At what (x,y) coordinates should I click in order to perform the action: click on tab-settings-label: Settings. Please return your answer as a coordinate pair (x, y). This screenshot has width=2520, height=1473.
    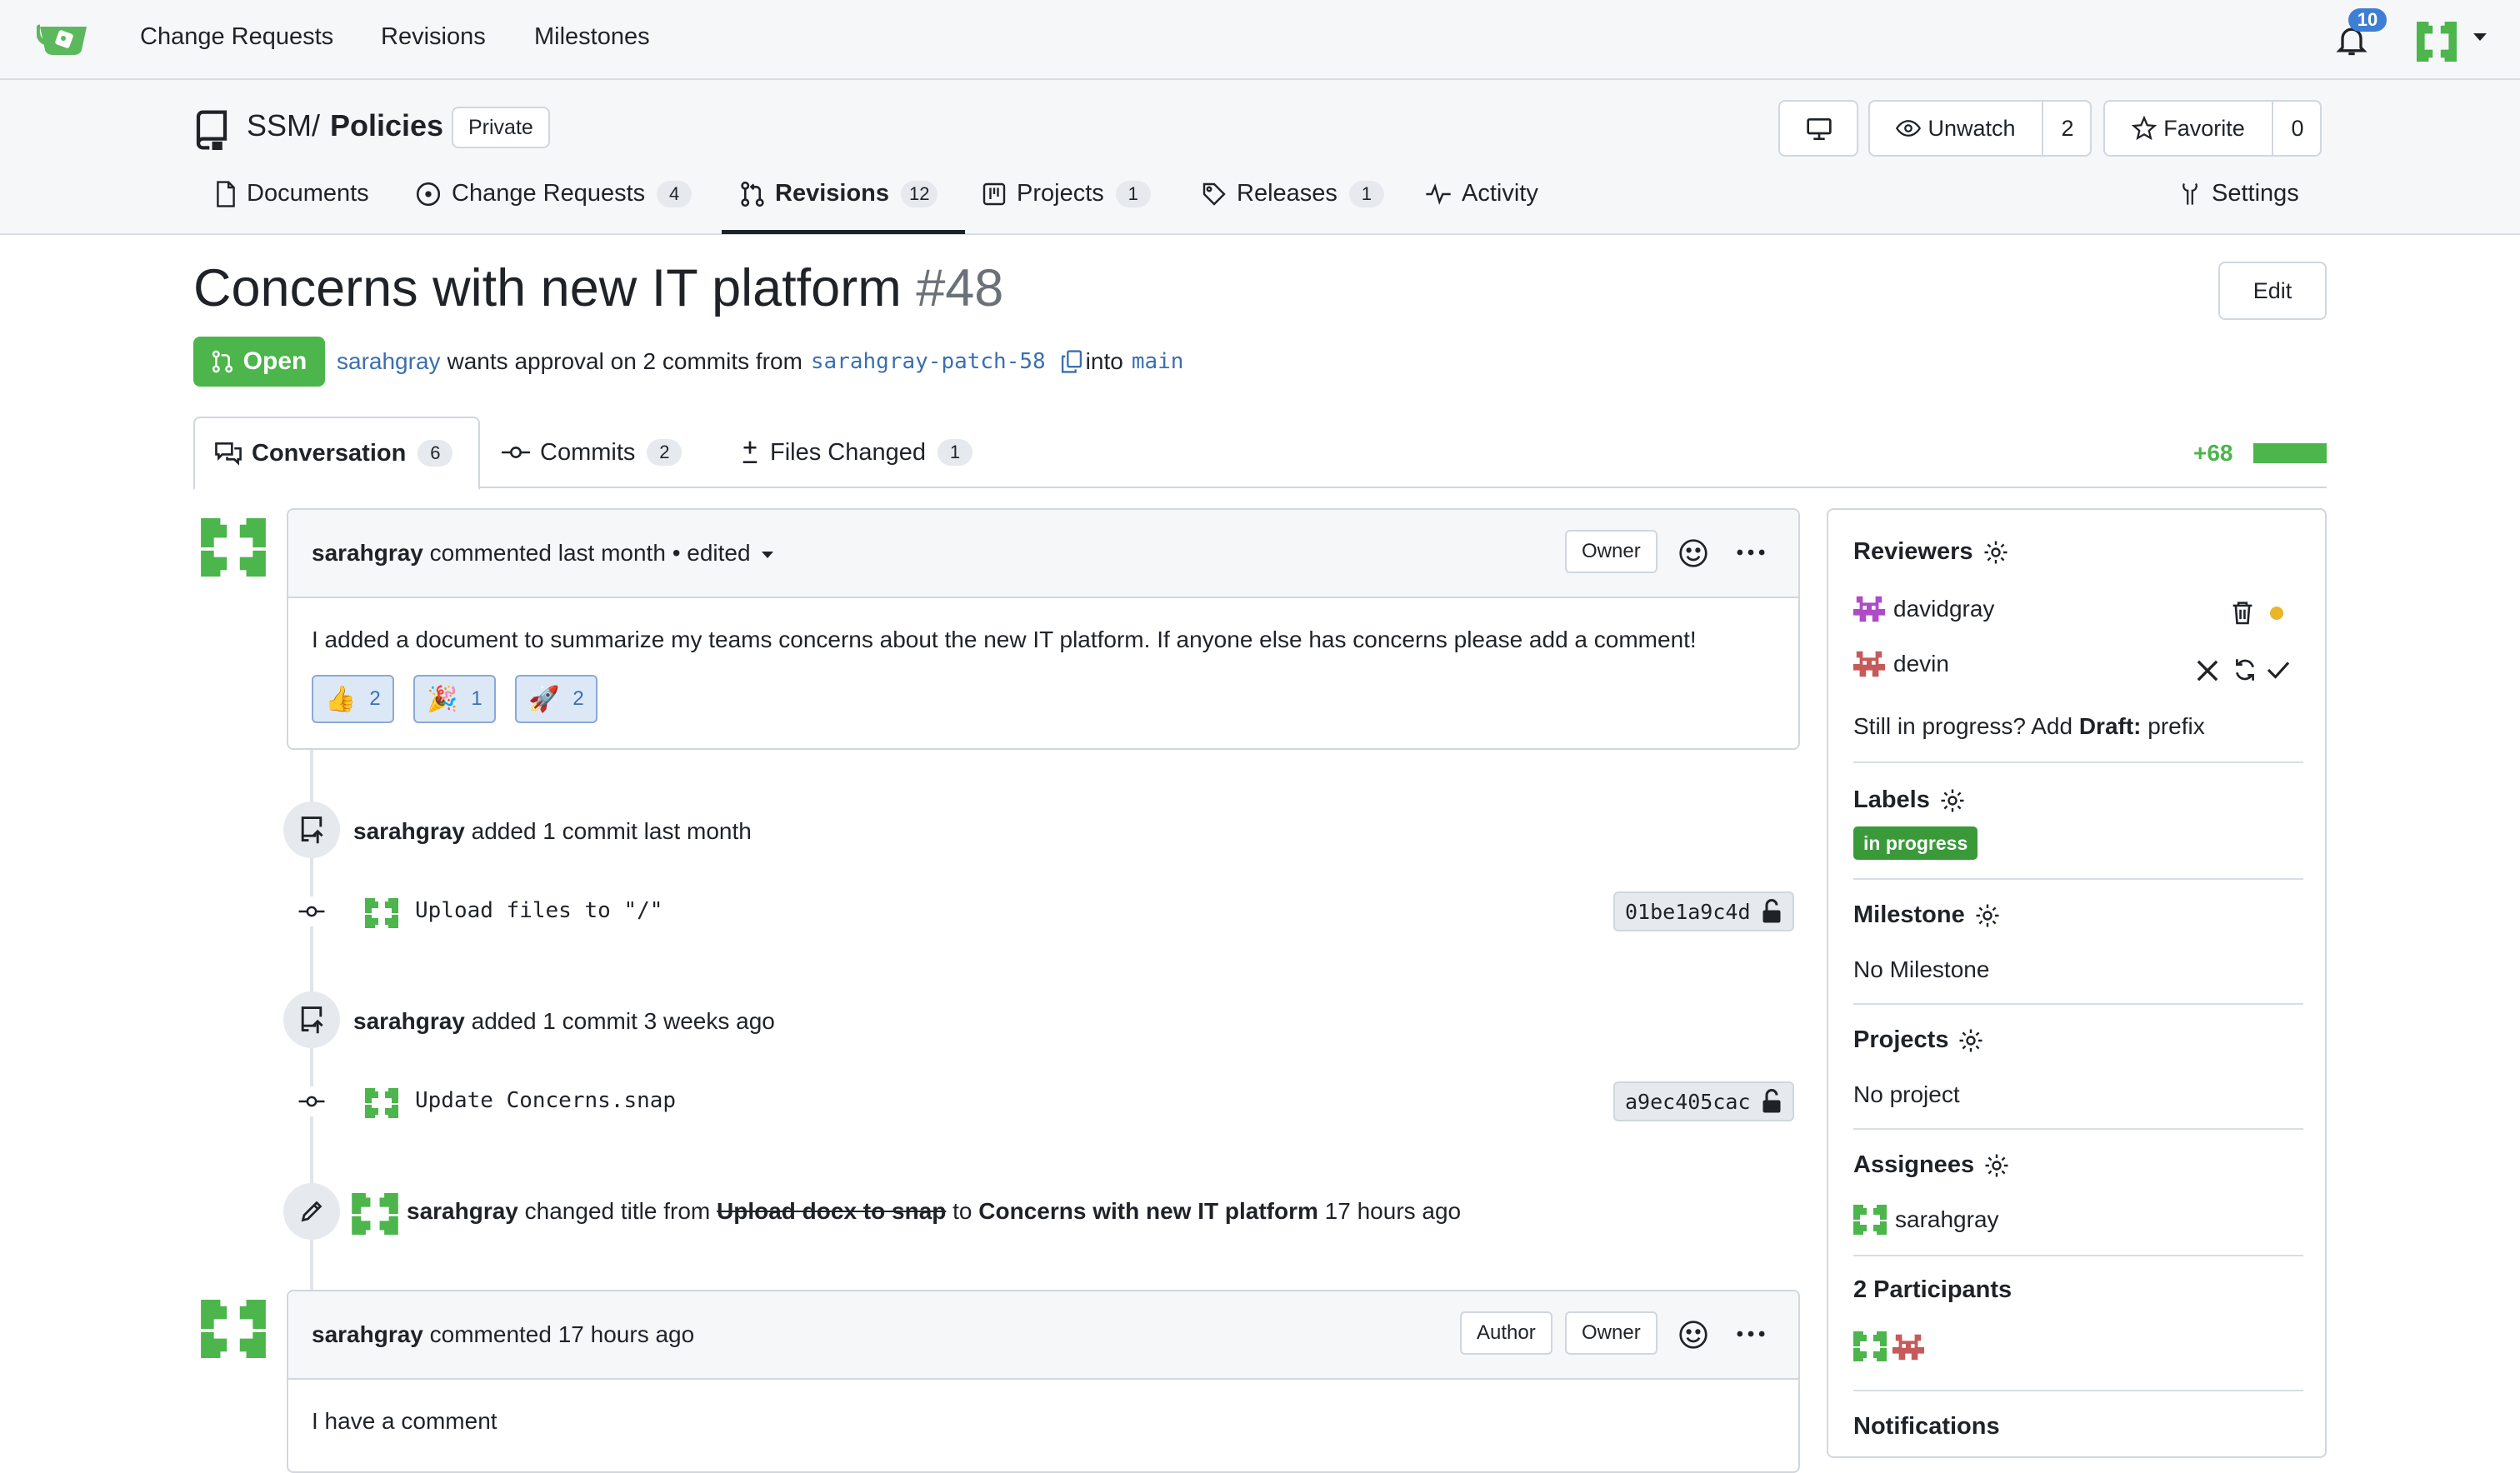
    Looking at the image, I should click on (2255, 194).